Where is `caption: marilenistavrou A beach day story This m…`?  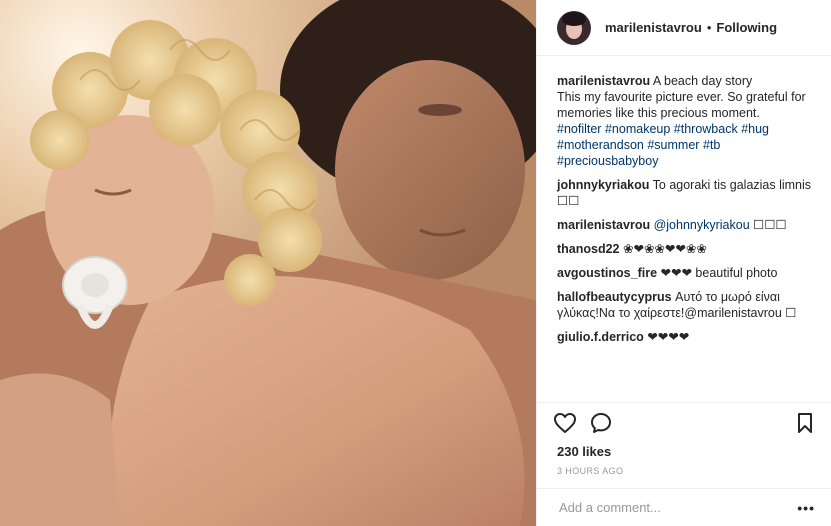 caption: marilenistavrou A beach day story This m… is located at coordinates (688, 121).